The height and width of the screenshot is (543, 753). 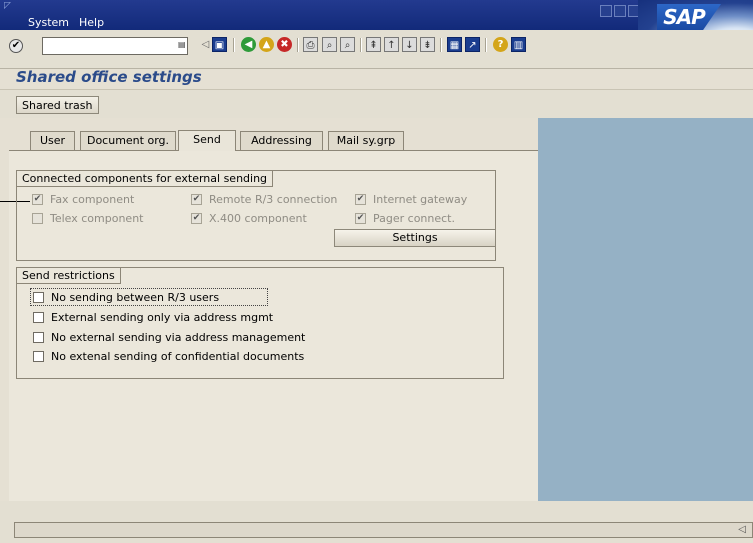 What do you see at coordinates (52, 140) in the screenshot?
I see `tab-user: User` at bounding box center [52, 140].